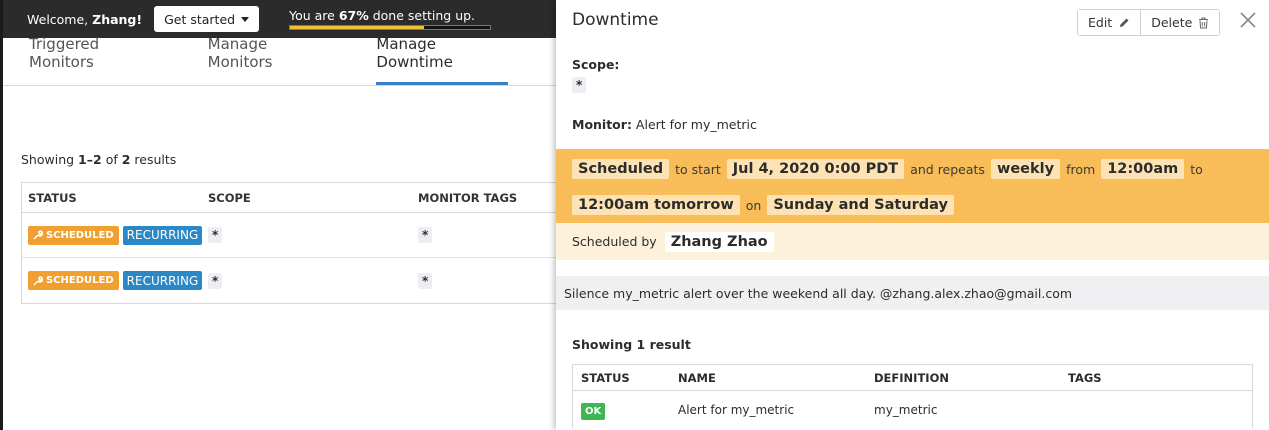 The image size is (1269, 430). What do you see at coordinates (753, 205) in the screenshot?
I see `schedule-on-text: on` at bounding box center [753, 205].